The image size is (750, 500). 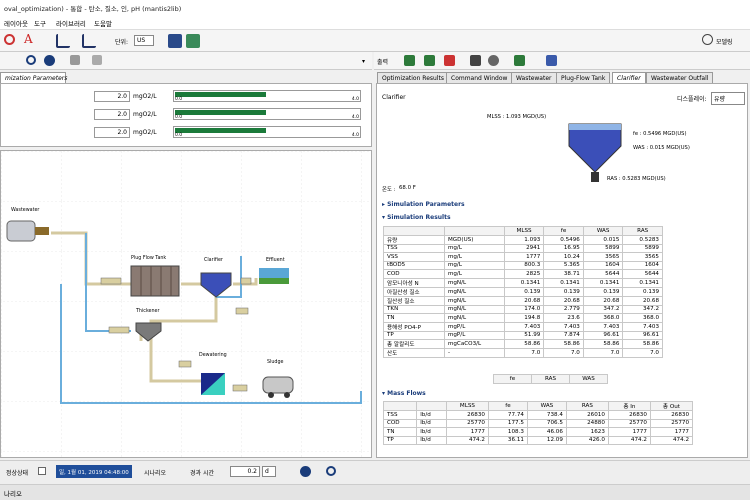 What do you see at coordinates (546, 440) in the screenshot?
I see `cell-value: 12.09` at bounding box center [546, 440].